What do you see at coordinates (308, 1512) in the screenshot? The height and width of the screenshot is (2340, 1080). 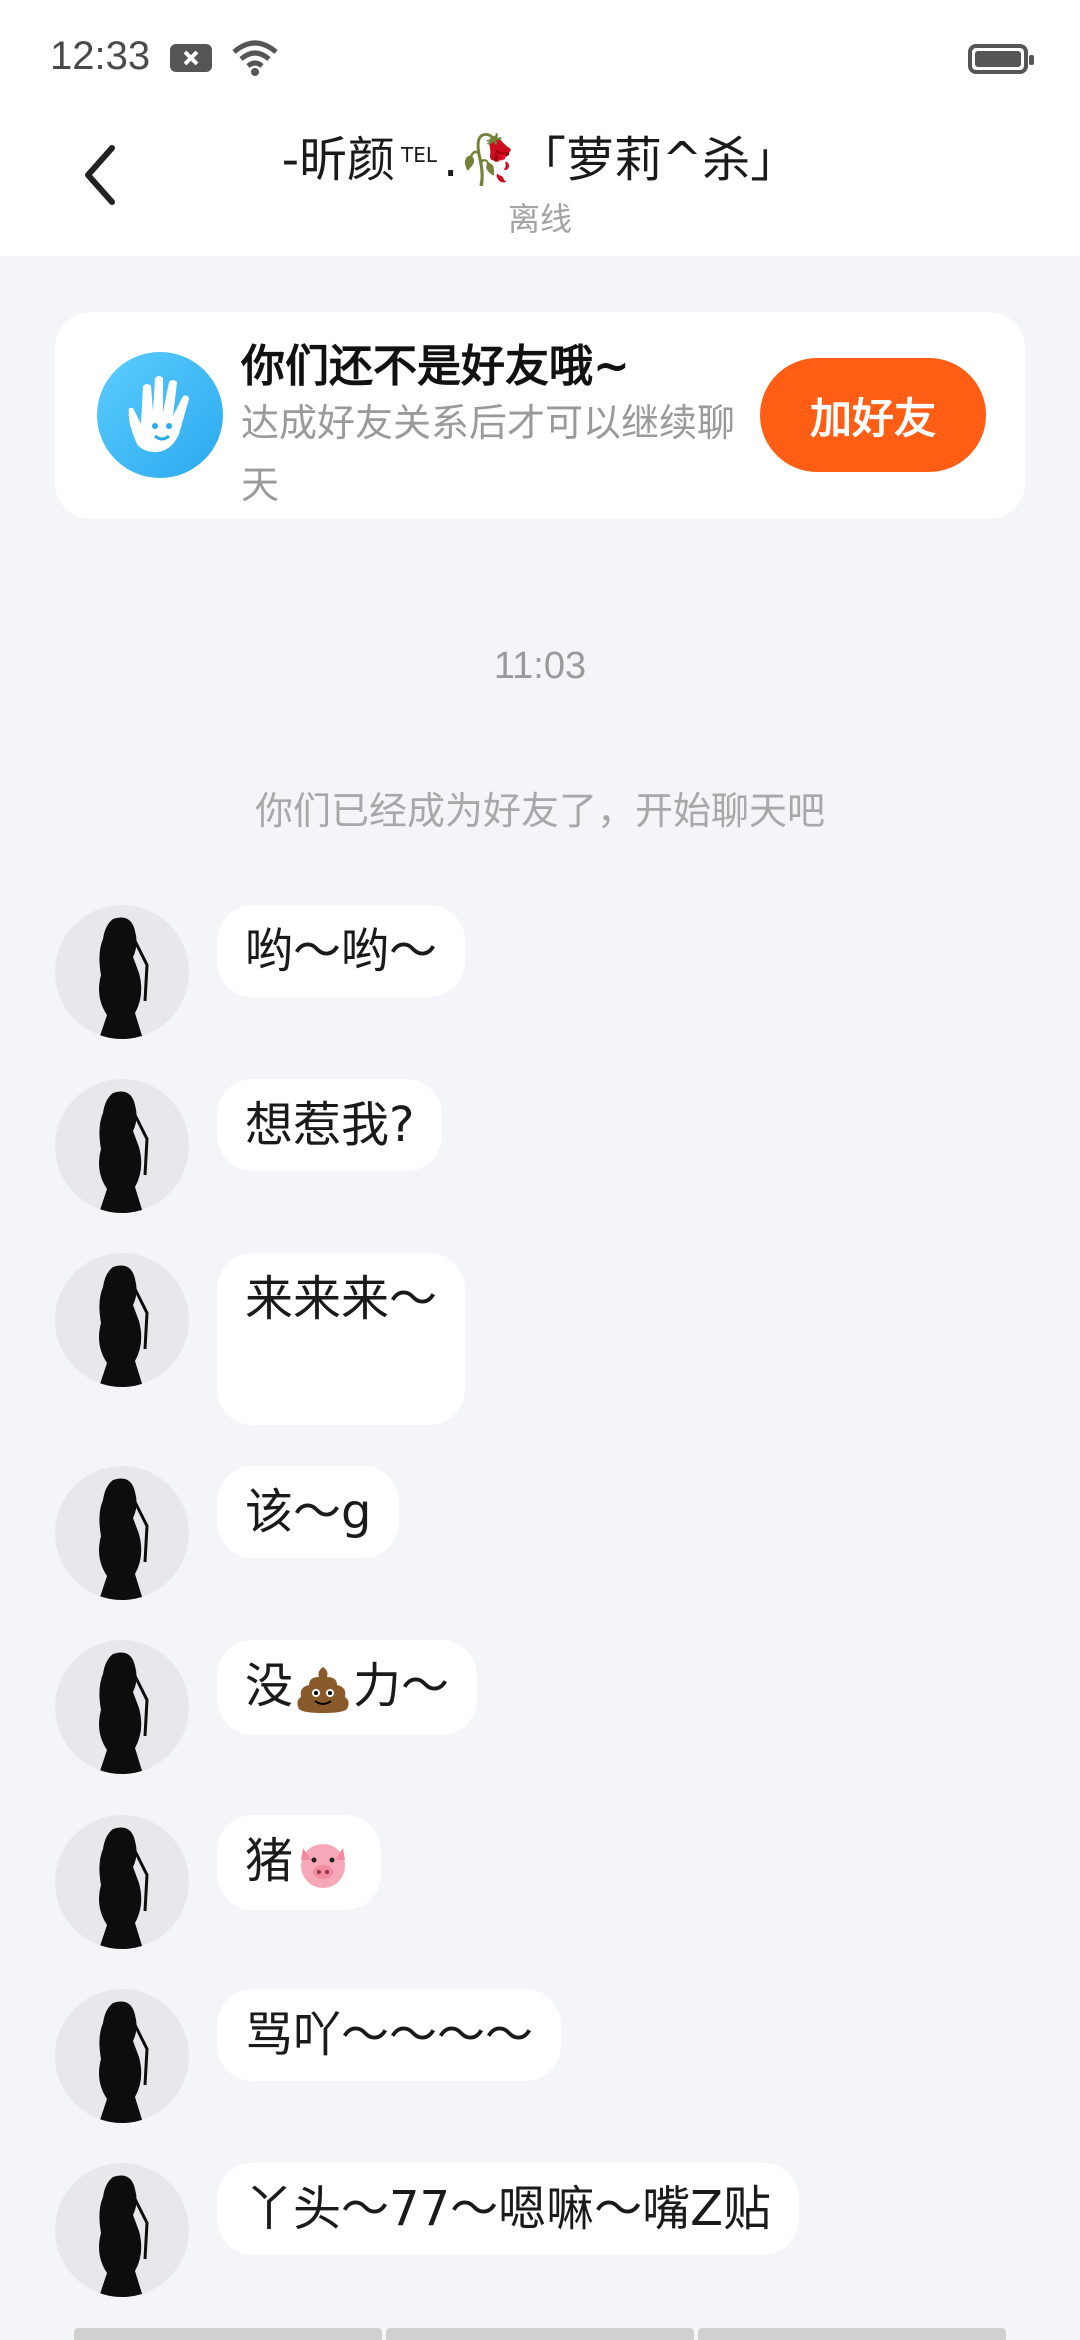 I see `message-bubble: 该～g` at bounding box center [308, 1512].